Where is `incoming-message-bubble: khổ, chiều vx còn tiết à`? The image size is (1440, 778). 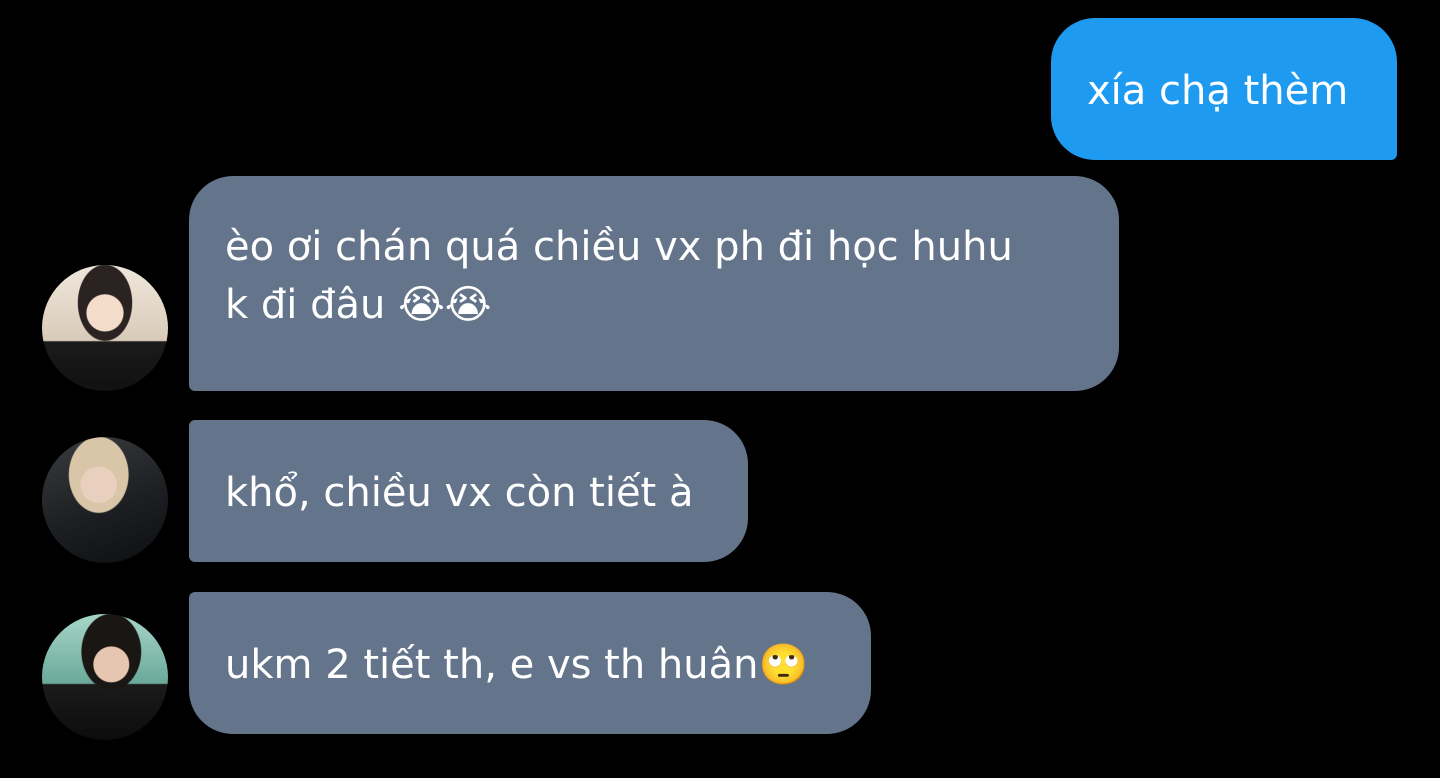
incoming-message-bubble: khổ, chiều vx còn tiết à is located at coordinates (468, 491).